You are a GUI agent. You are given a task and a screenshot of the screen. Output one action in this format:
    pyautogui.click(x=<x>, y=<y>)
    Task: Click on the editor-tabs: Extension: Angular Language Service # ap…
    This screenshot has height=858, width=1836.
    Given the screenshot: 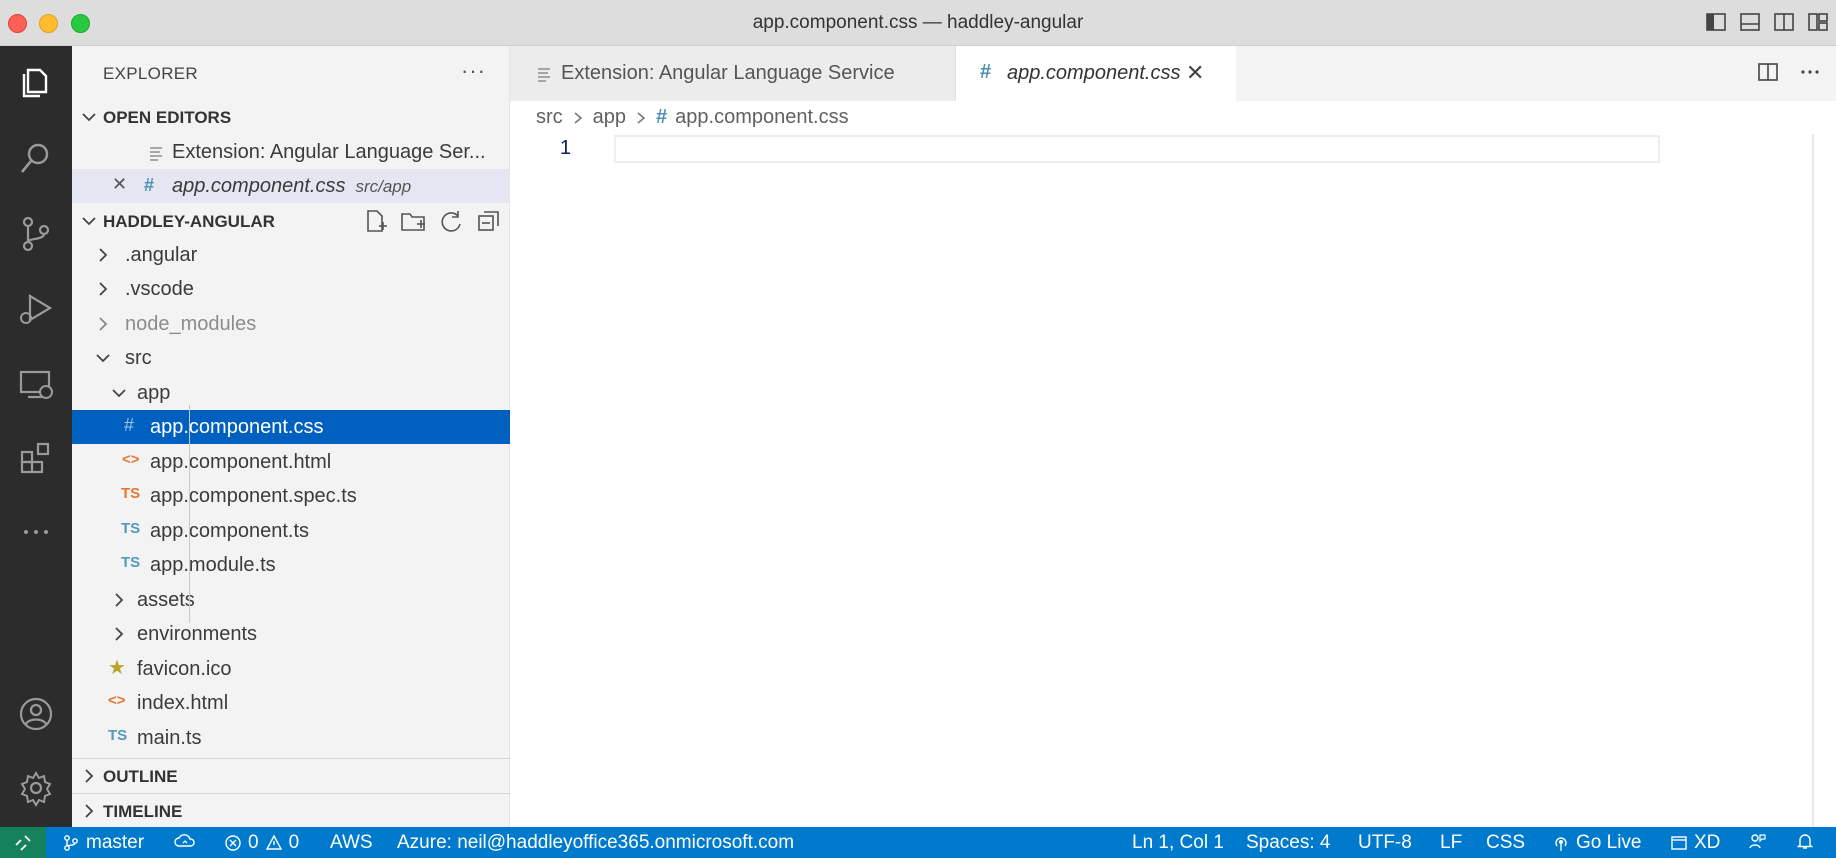 What is the action you would take?
    pyautogui.click(x=1173, y=73)
    